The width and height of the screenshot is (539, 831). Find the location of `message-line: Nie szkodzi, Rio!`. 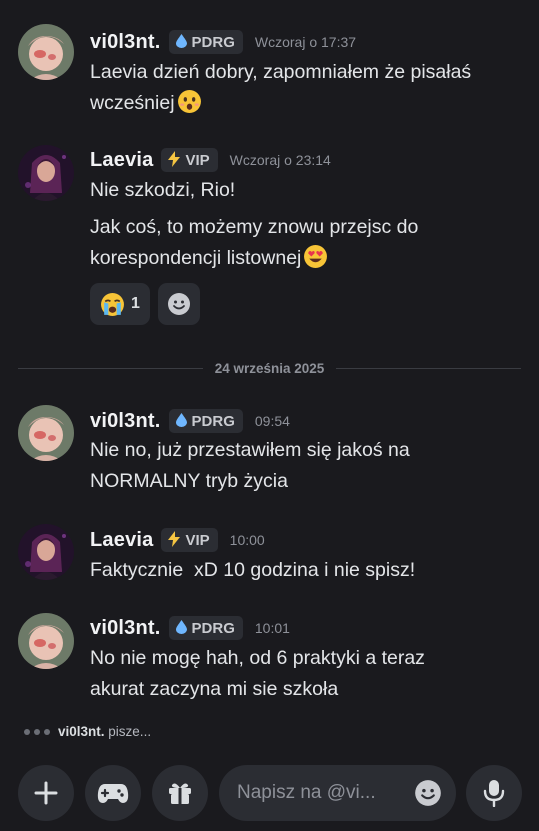

message-line: Nie szkodzi, Rio! is located at coordinates (163, 190).